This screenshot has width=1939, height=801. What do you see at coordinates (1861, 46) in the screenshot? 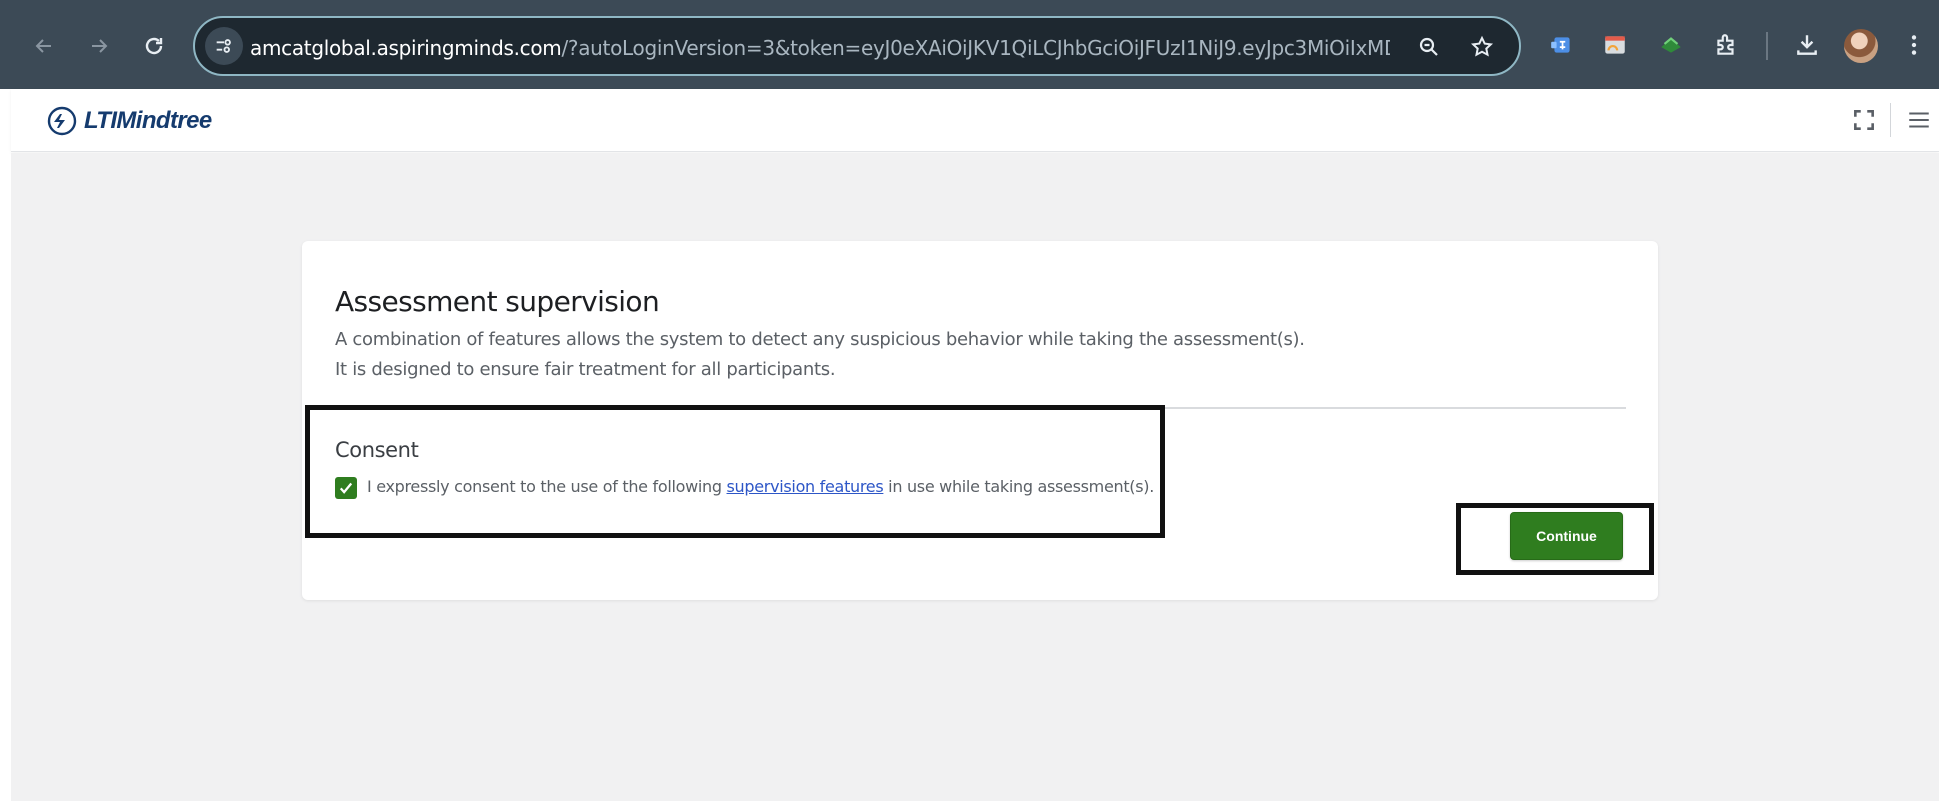
I see `profile-avatar` at bounding box center [1861, 46].